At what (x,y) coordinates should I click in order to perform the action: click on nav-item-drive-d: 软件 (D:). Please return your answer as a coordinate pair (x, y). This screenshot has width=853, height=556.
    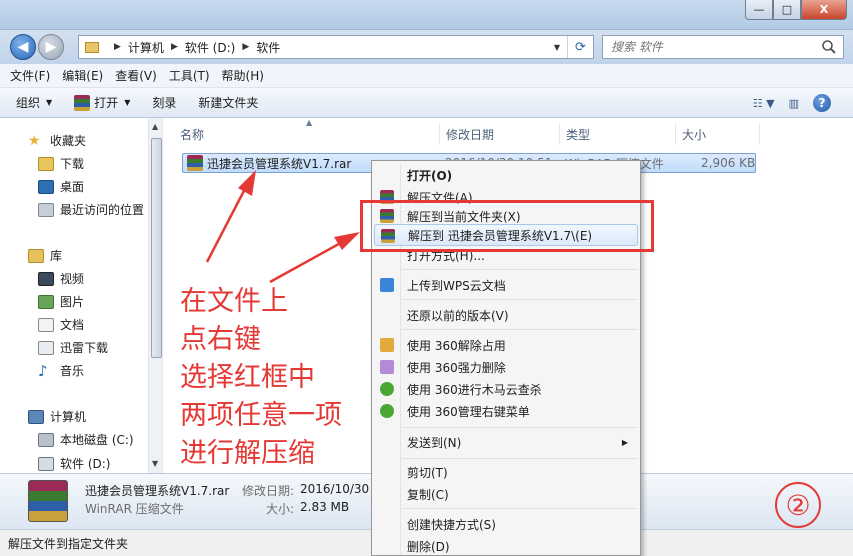
    Looking at the image, I should click on (74, 463).